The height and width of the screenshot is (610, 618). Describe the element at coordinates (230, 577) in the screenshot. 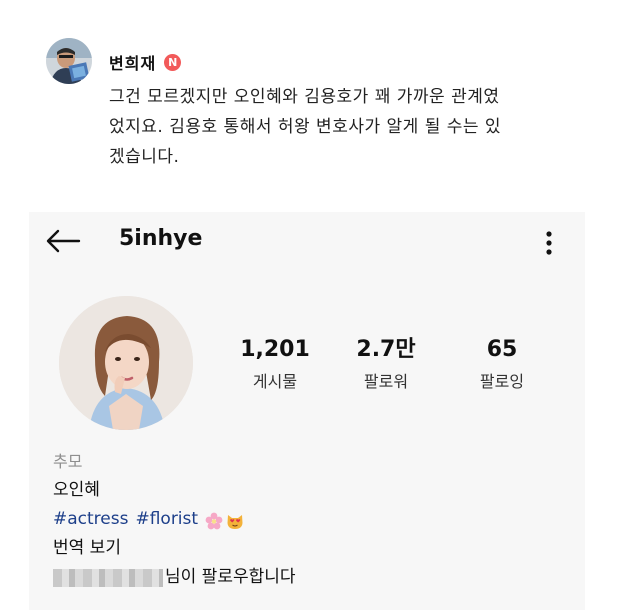

I see `followed-by-text: 님이 팔로우합니다` at that location.